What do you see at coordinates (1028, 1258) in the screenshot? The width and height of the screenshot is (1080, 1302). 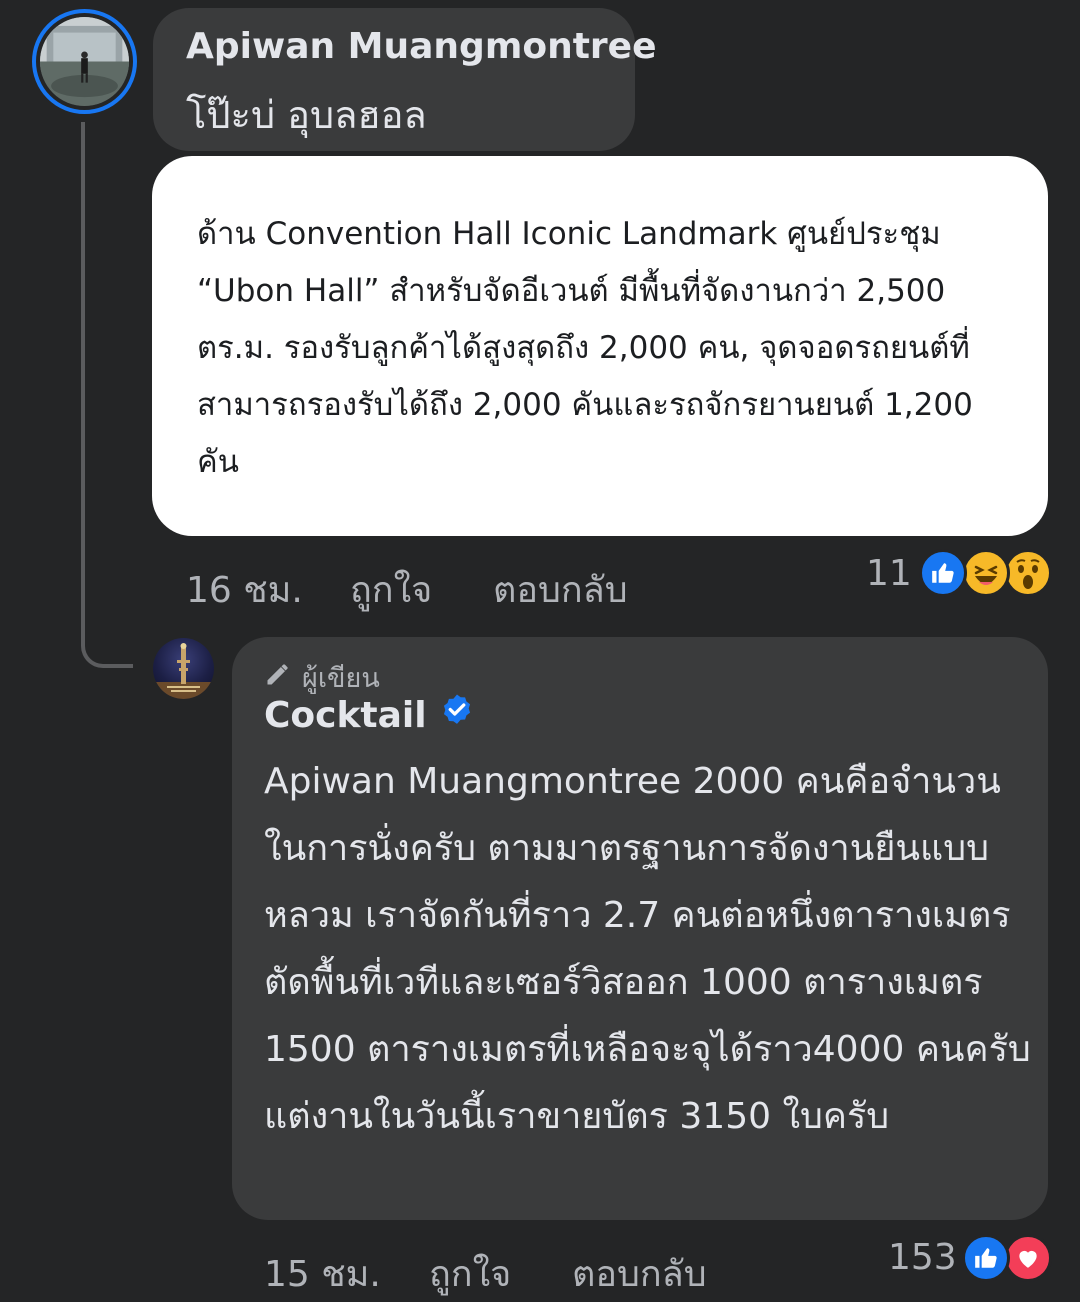 I see `love-icon` at bounding box center [1028, 1258].